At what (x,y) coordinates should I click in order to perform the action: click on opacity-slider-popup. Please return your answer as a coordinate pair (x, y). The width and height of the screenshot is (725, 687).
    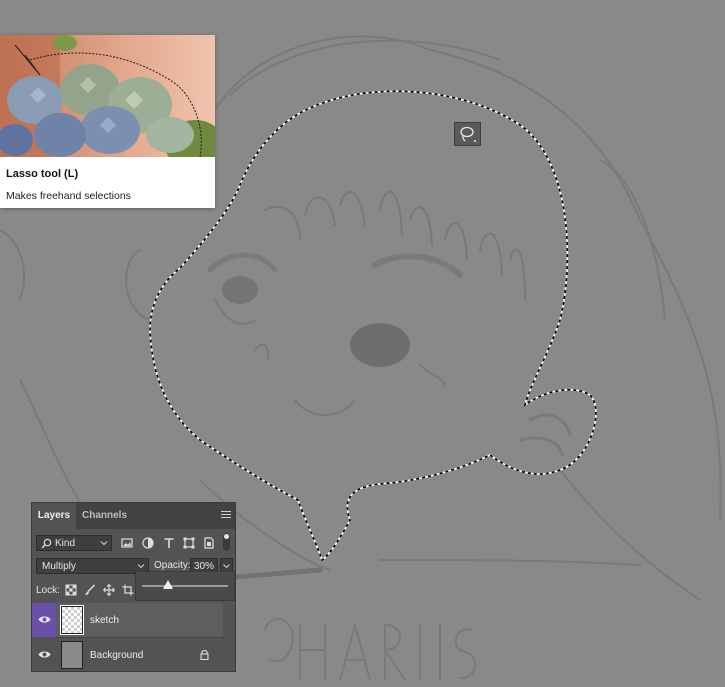
    Looking at the image, I should click on (185, 586).